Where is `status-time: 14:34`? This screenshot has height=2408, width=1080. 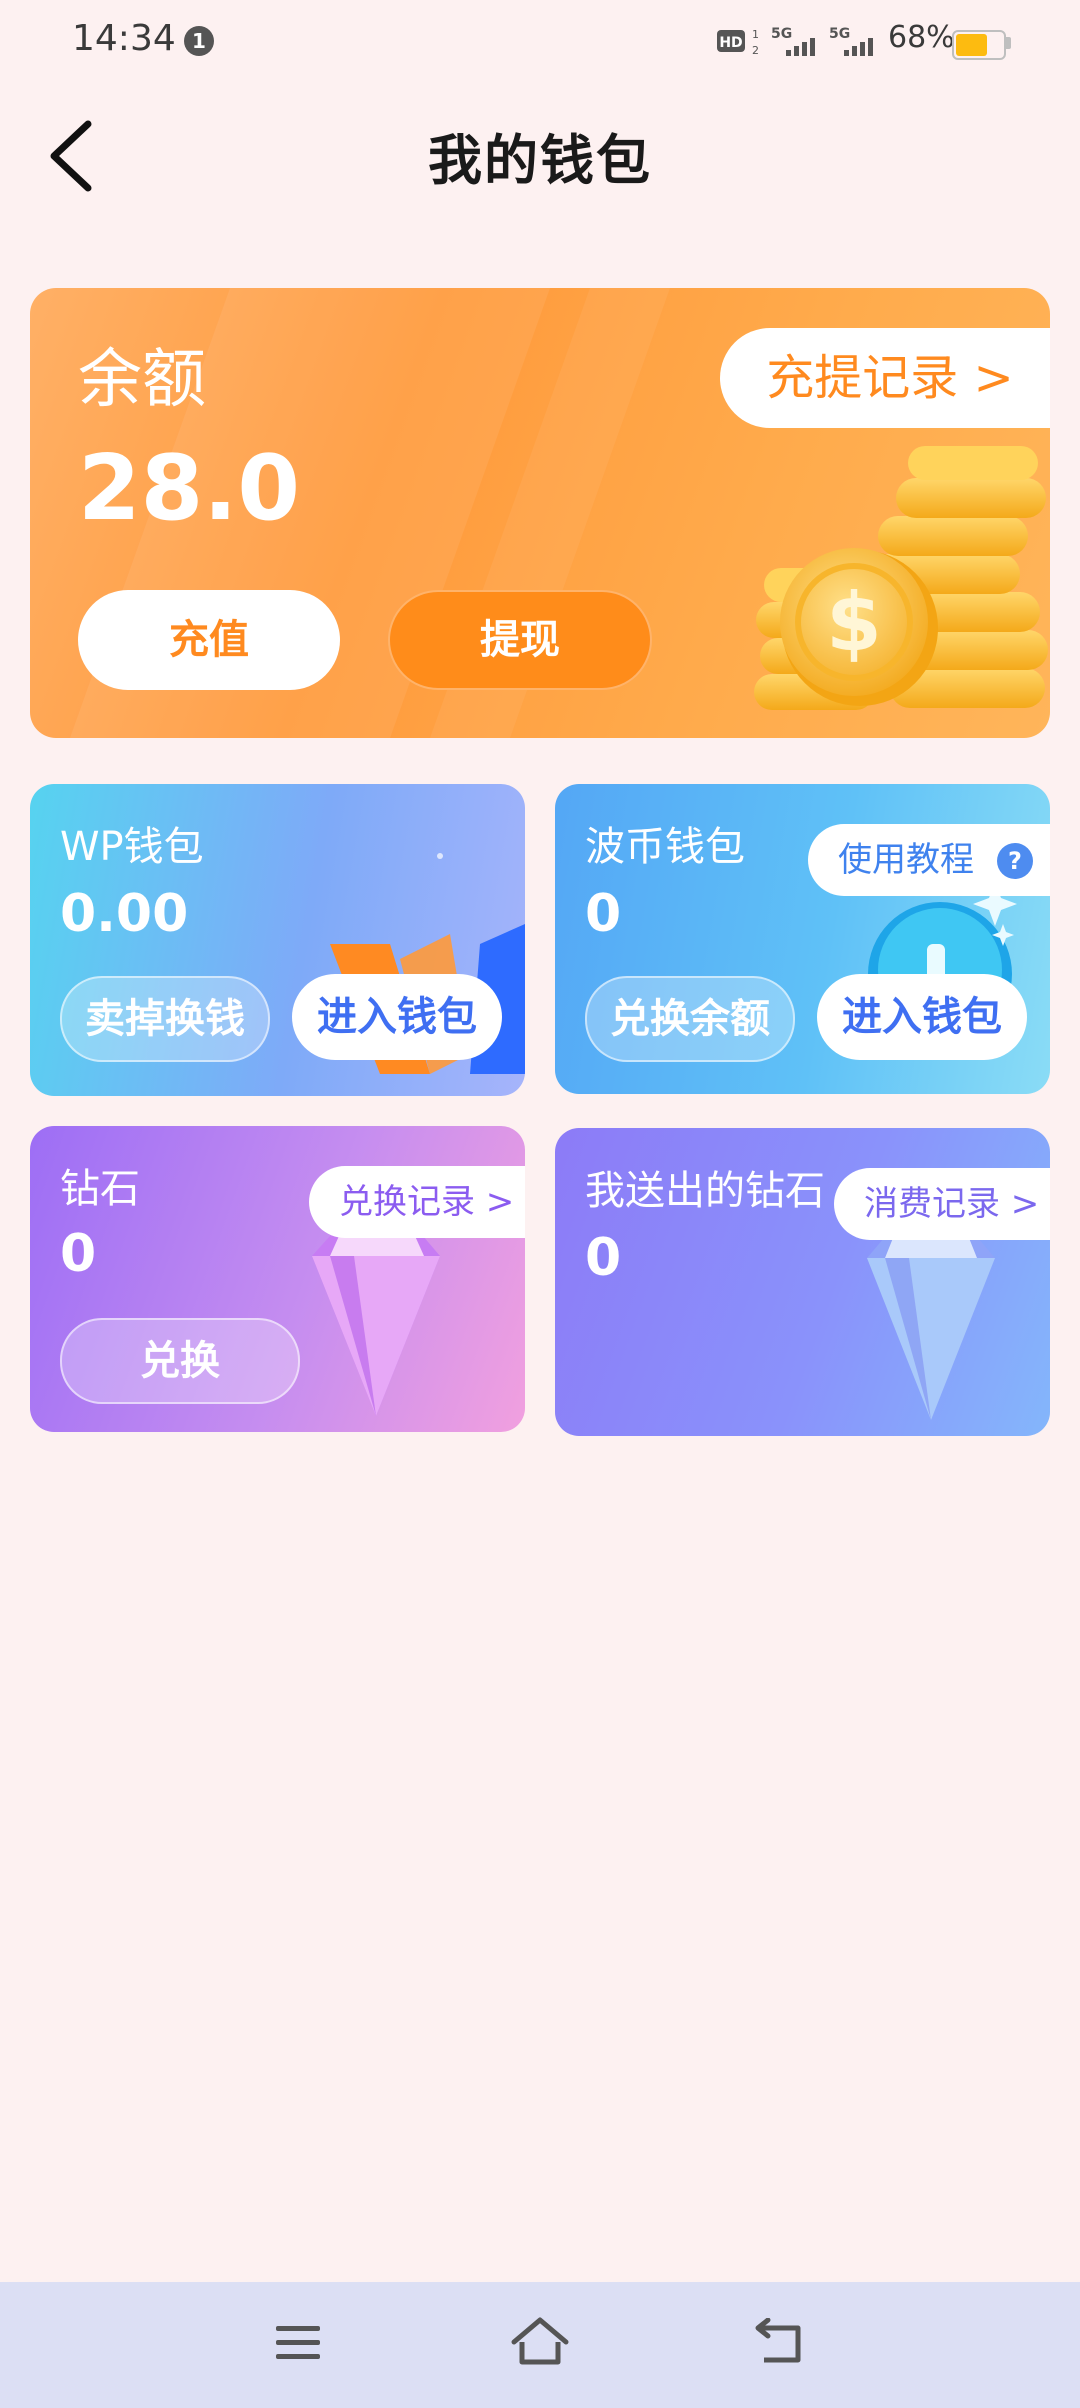 status-time: 14:34 is located at coordinates (124, 38).